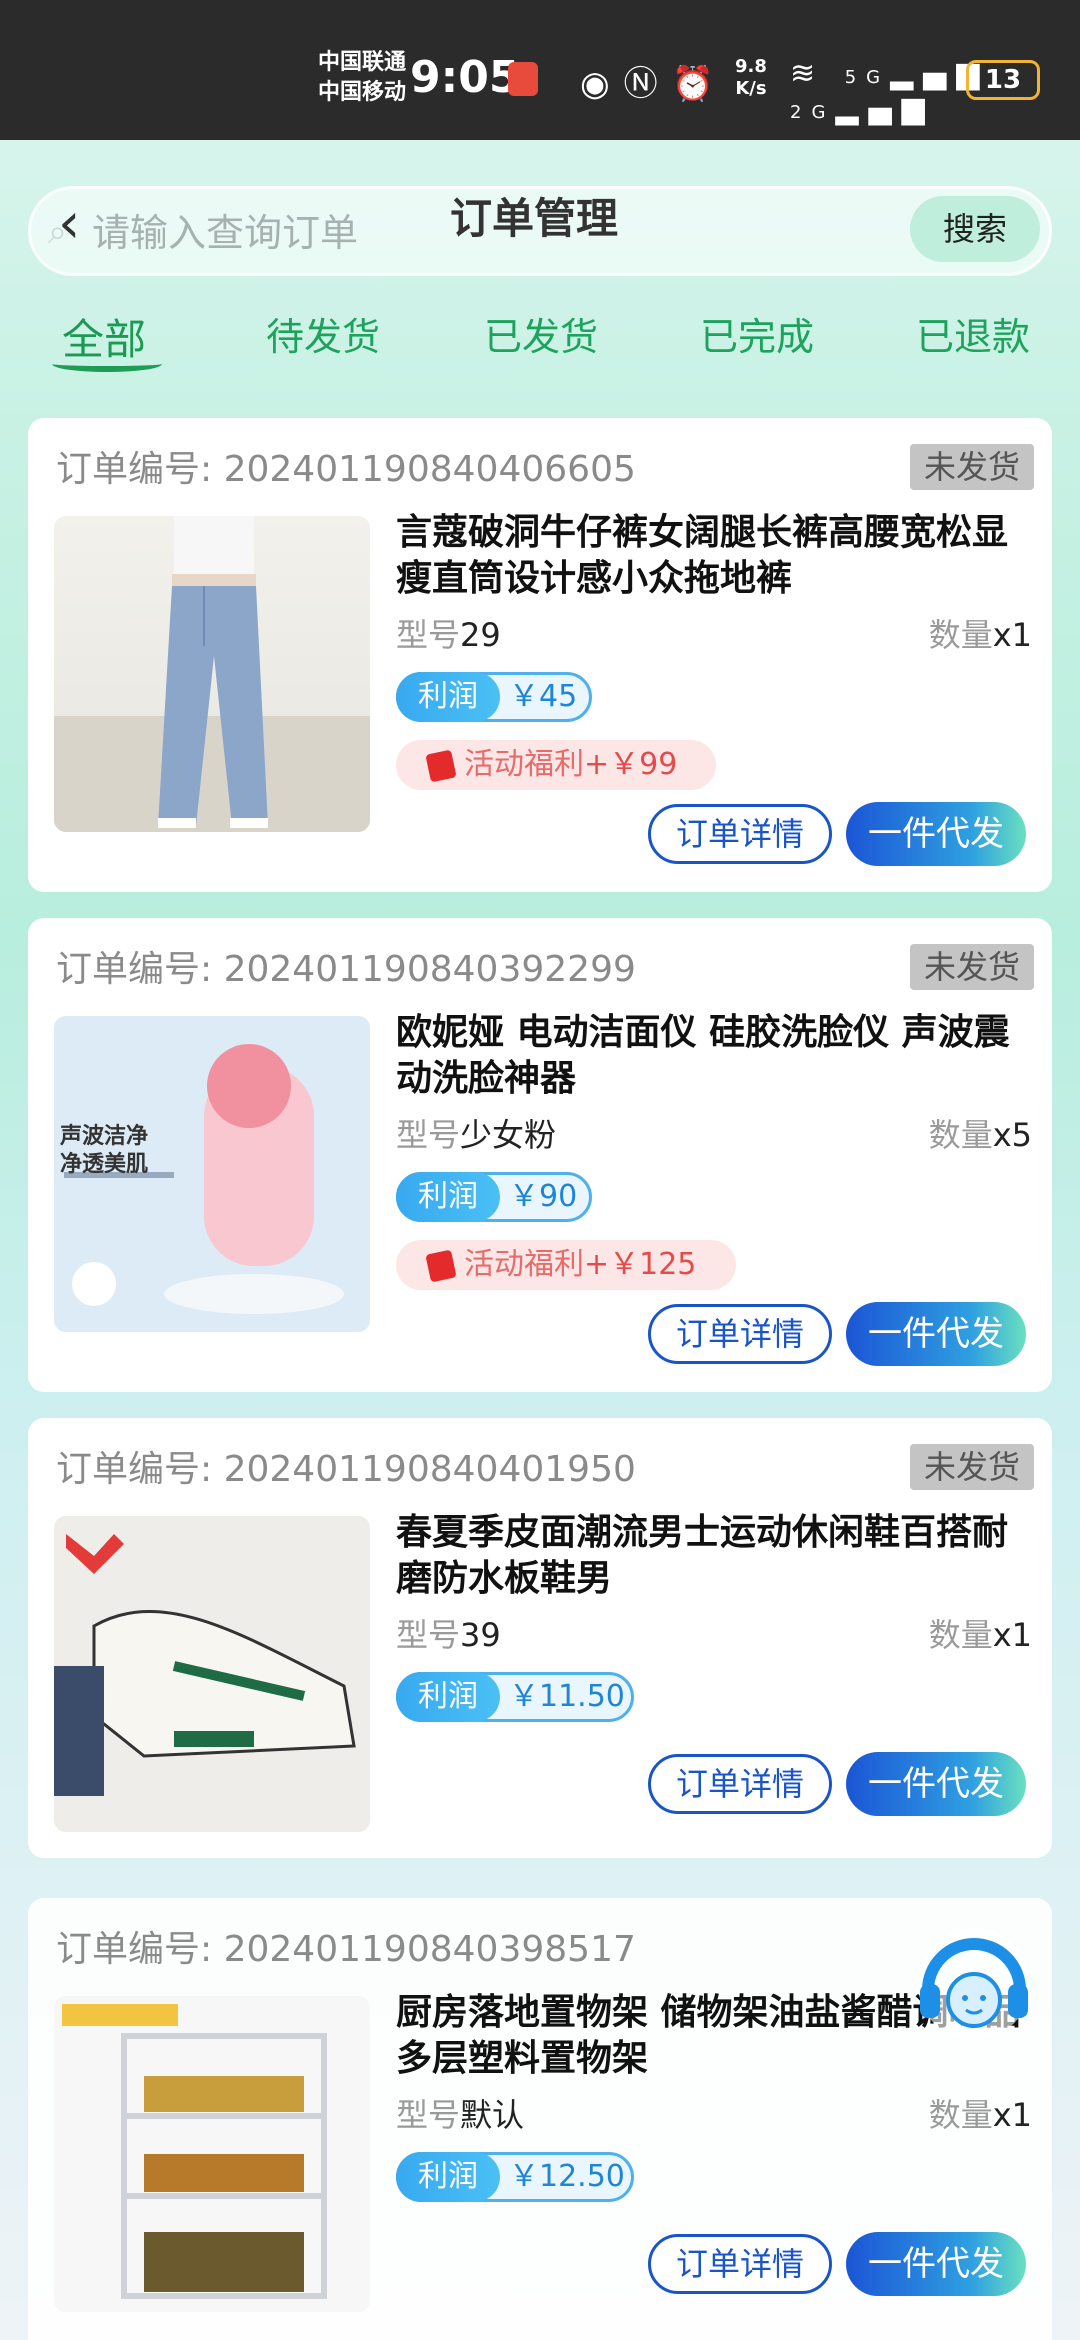 The width and height of the screenshot is (1080, 2340). Describe the element at coordinates (508, 1135) in the screenshot. I see `model-value: 少女粉` at that location.